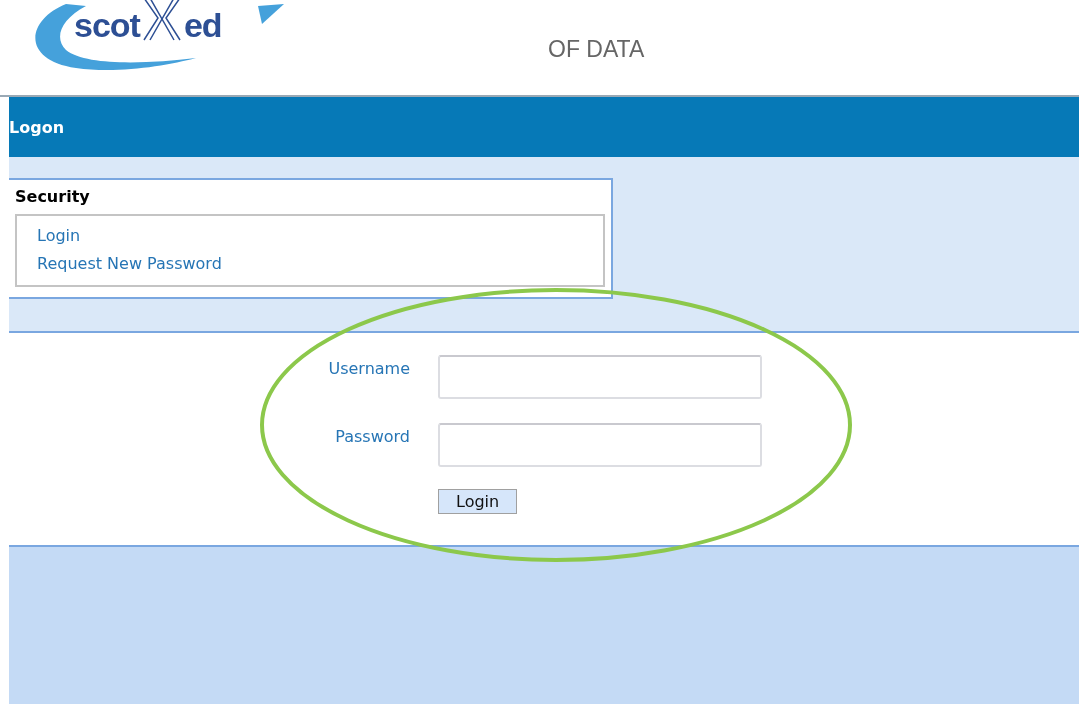 The height and width of the screenshot is (704, 1079). What do you see at coordinates (107, 25) in the screenshot?
I see `logo-text: scot` at bounding box center [107, 25].